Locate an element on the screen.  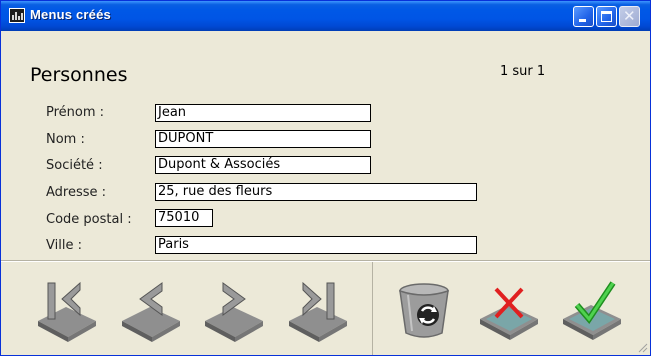
previous-record-icon is located at coordinates (151, 312).